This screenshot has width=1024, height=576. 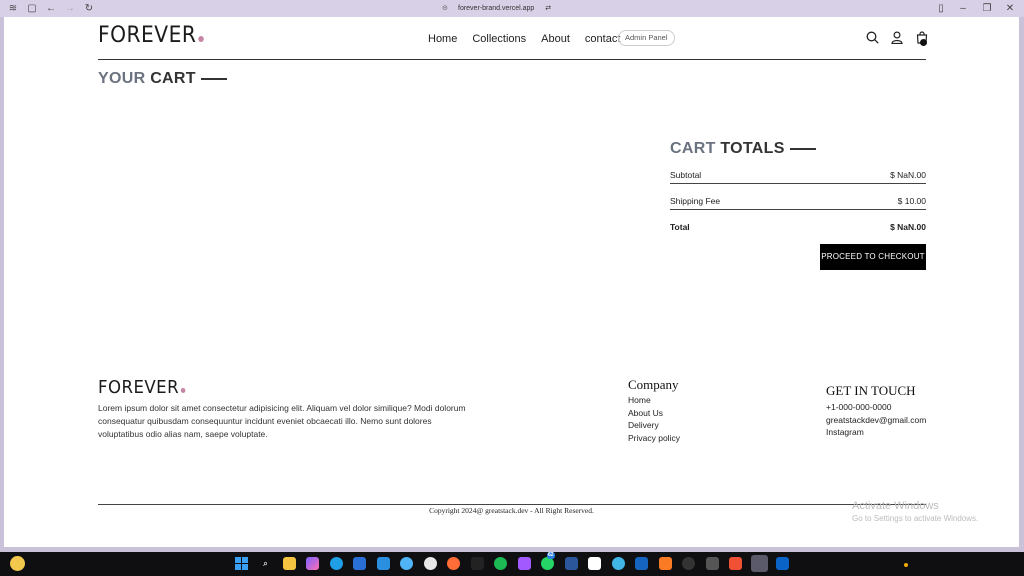 I want to click on calculator-icon, so click(x=712, y=563).